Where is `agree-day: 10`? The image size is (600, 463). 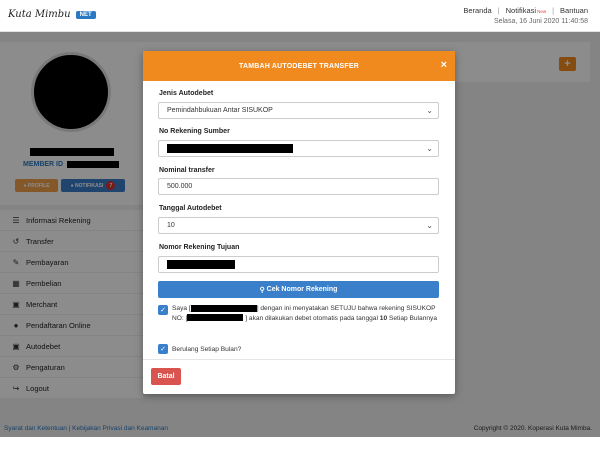
agree-day: 10 is located at coordinates (383, 318).